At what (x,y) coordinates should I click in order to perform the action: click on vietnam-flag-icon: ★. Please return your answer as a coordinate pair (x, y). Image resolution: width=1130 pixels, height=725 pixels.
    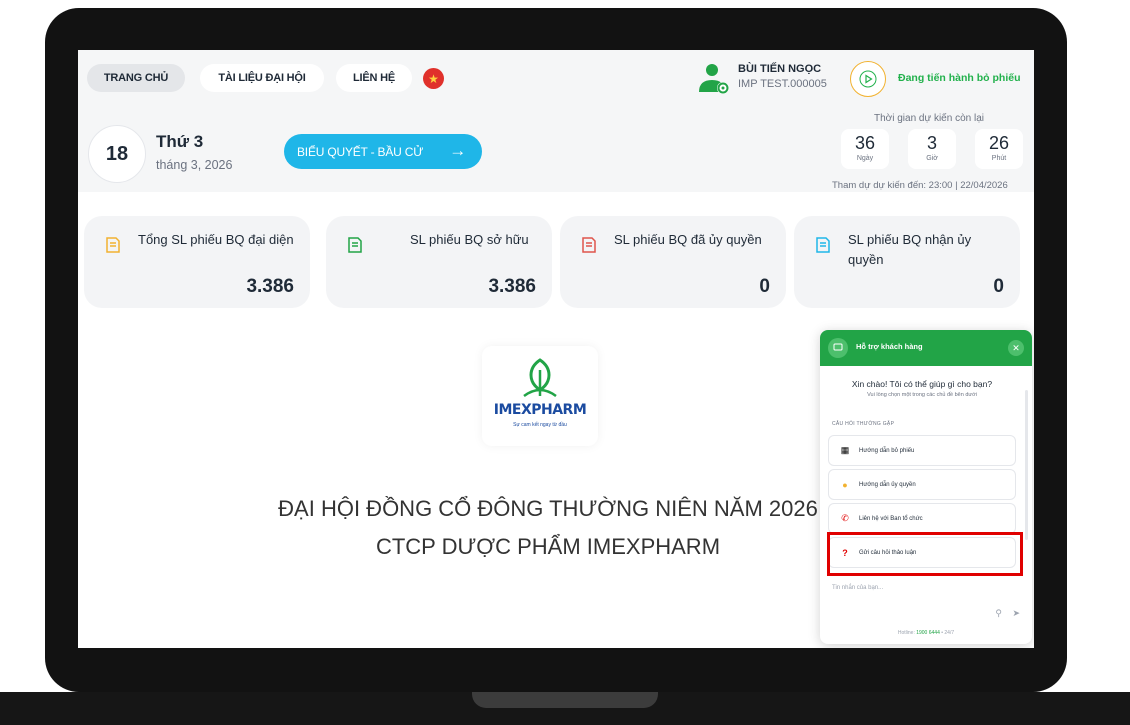
    Looking at the image, I should click on (433, 78).